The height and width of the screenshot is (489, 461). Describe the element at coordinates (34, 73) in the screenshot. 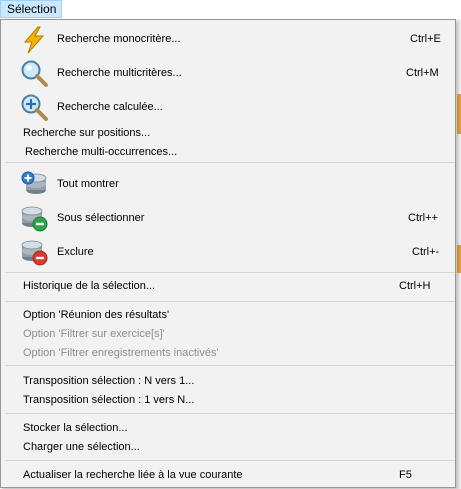

I see `magnifier-icon` at that location.